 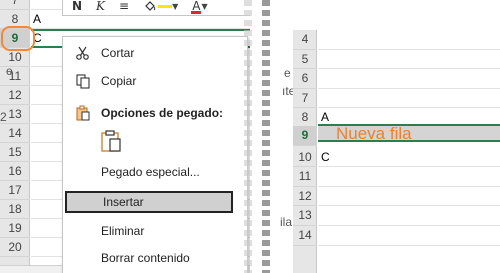 What do you see at coordinates (156, 53) in the screenshot?
I see `menu-item-cortar: Cortar` at bounding box center [156, 53].